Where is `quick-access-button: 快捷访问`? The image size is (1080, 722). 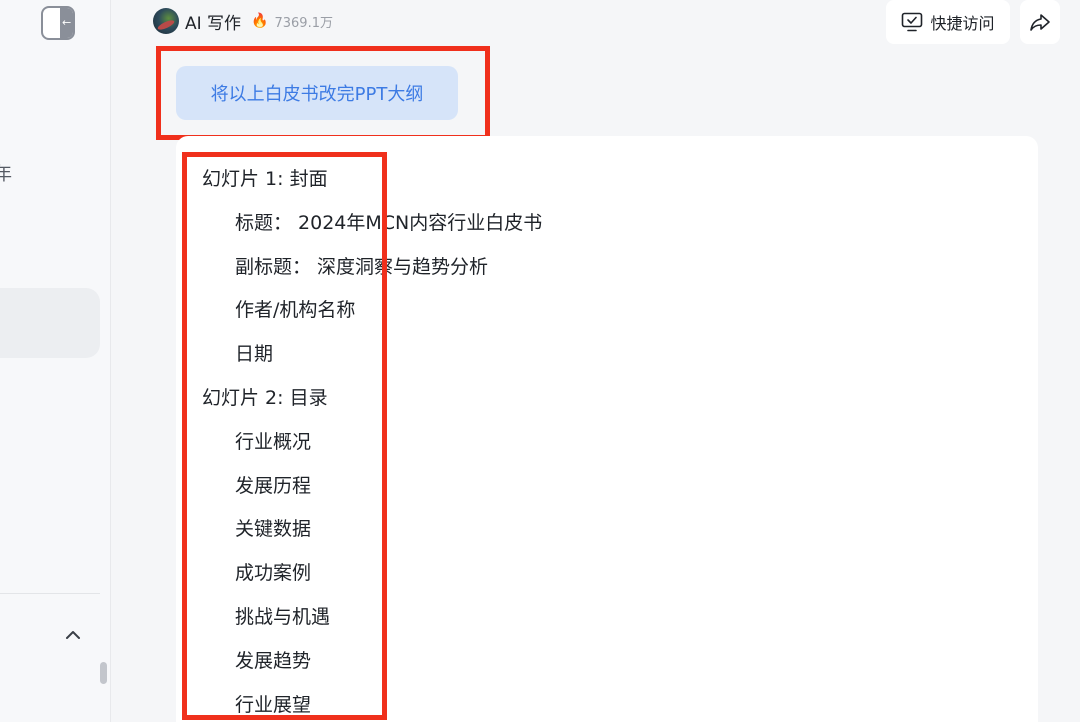
quick-access-button: 快捷访问 is located at coordinates (948, 22).